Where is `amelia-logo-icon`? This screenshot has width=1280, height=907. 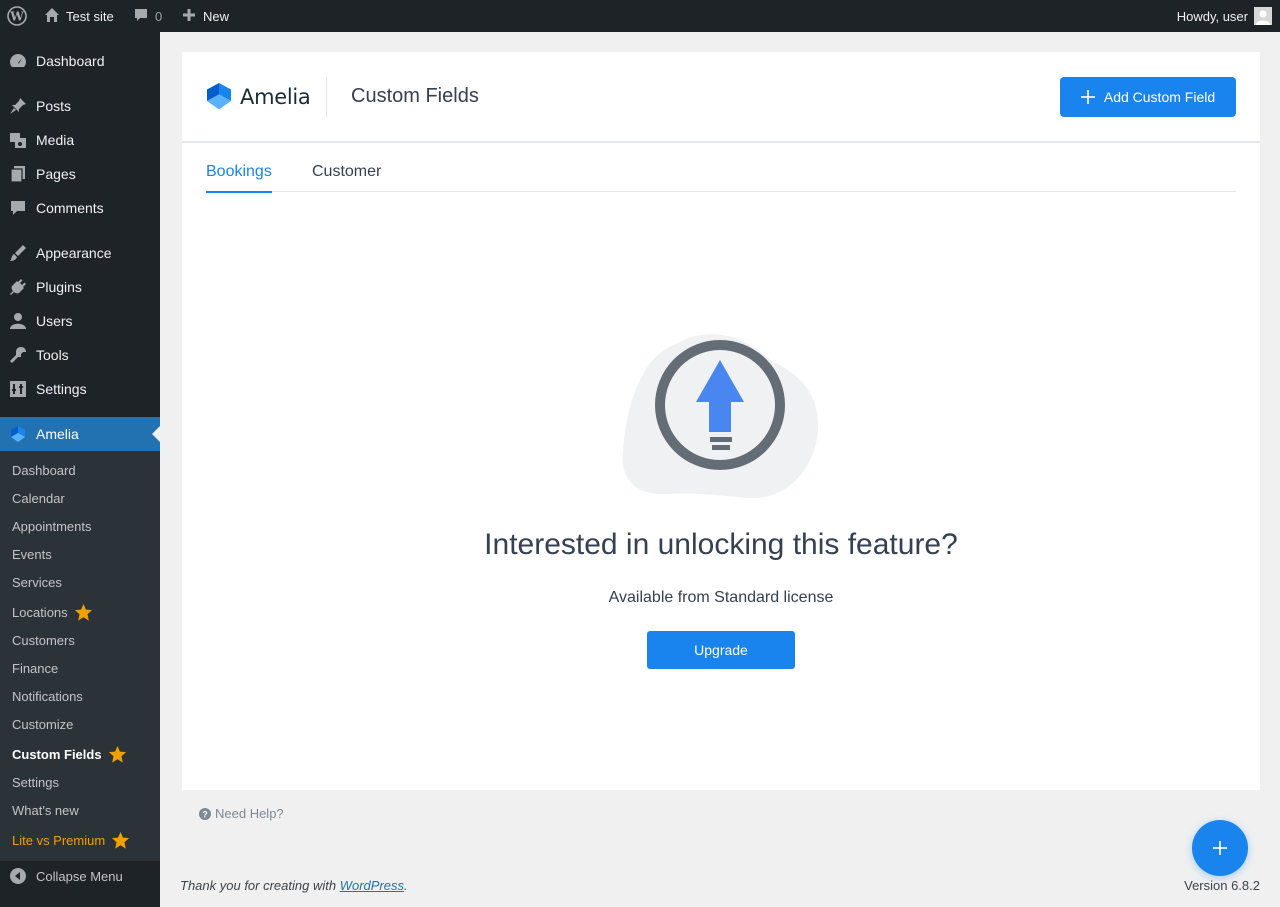 amelia-logo-icon is located at coordinates (219, 96).